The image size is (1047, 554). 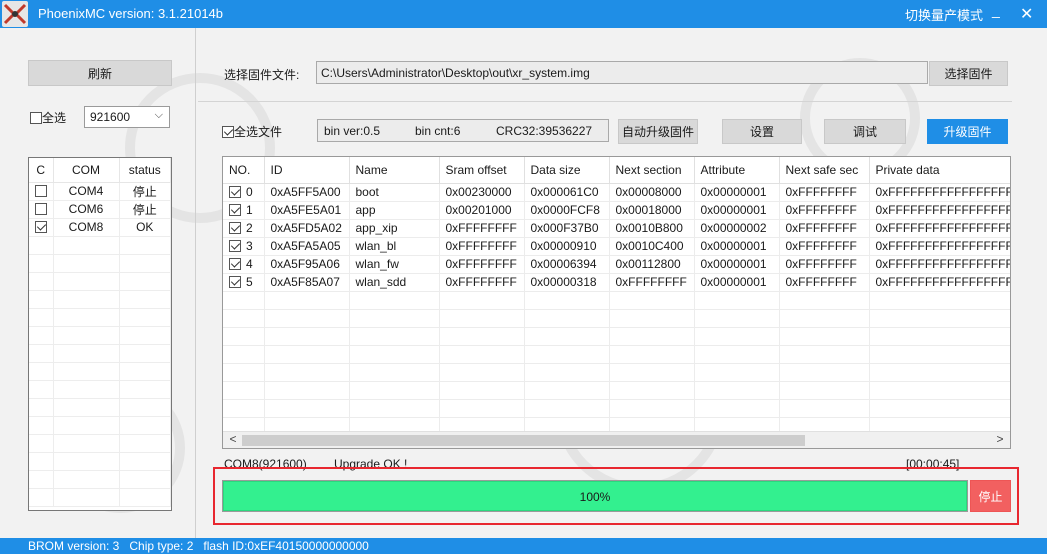 I want to click on column-header: Name, so click(x=394, y=170).